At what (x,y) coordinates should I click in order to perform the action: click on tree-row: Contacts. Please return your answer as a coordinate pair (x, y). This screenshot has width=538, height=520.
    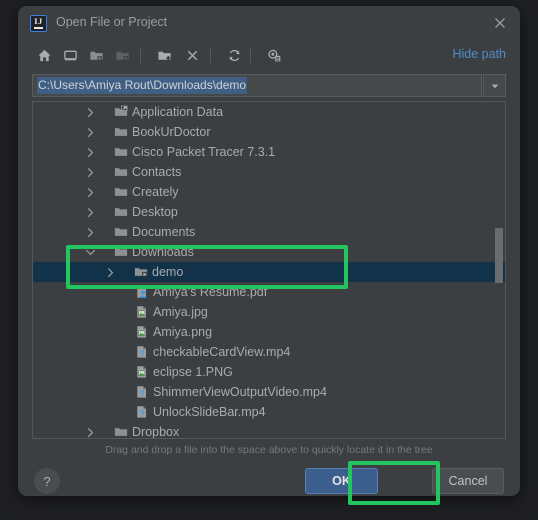
    Looking at the image, I should click on (269, 172).